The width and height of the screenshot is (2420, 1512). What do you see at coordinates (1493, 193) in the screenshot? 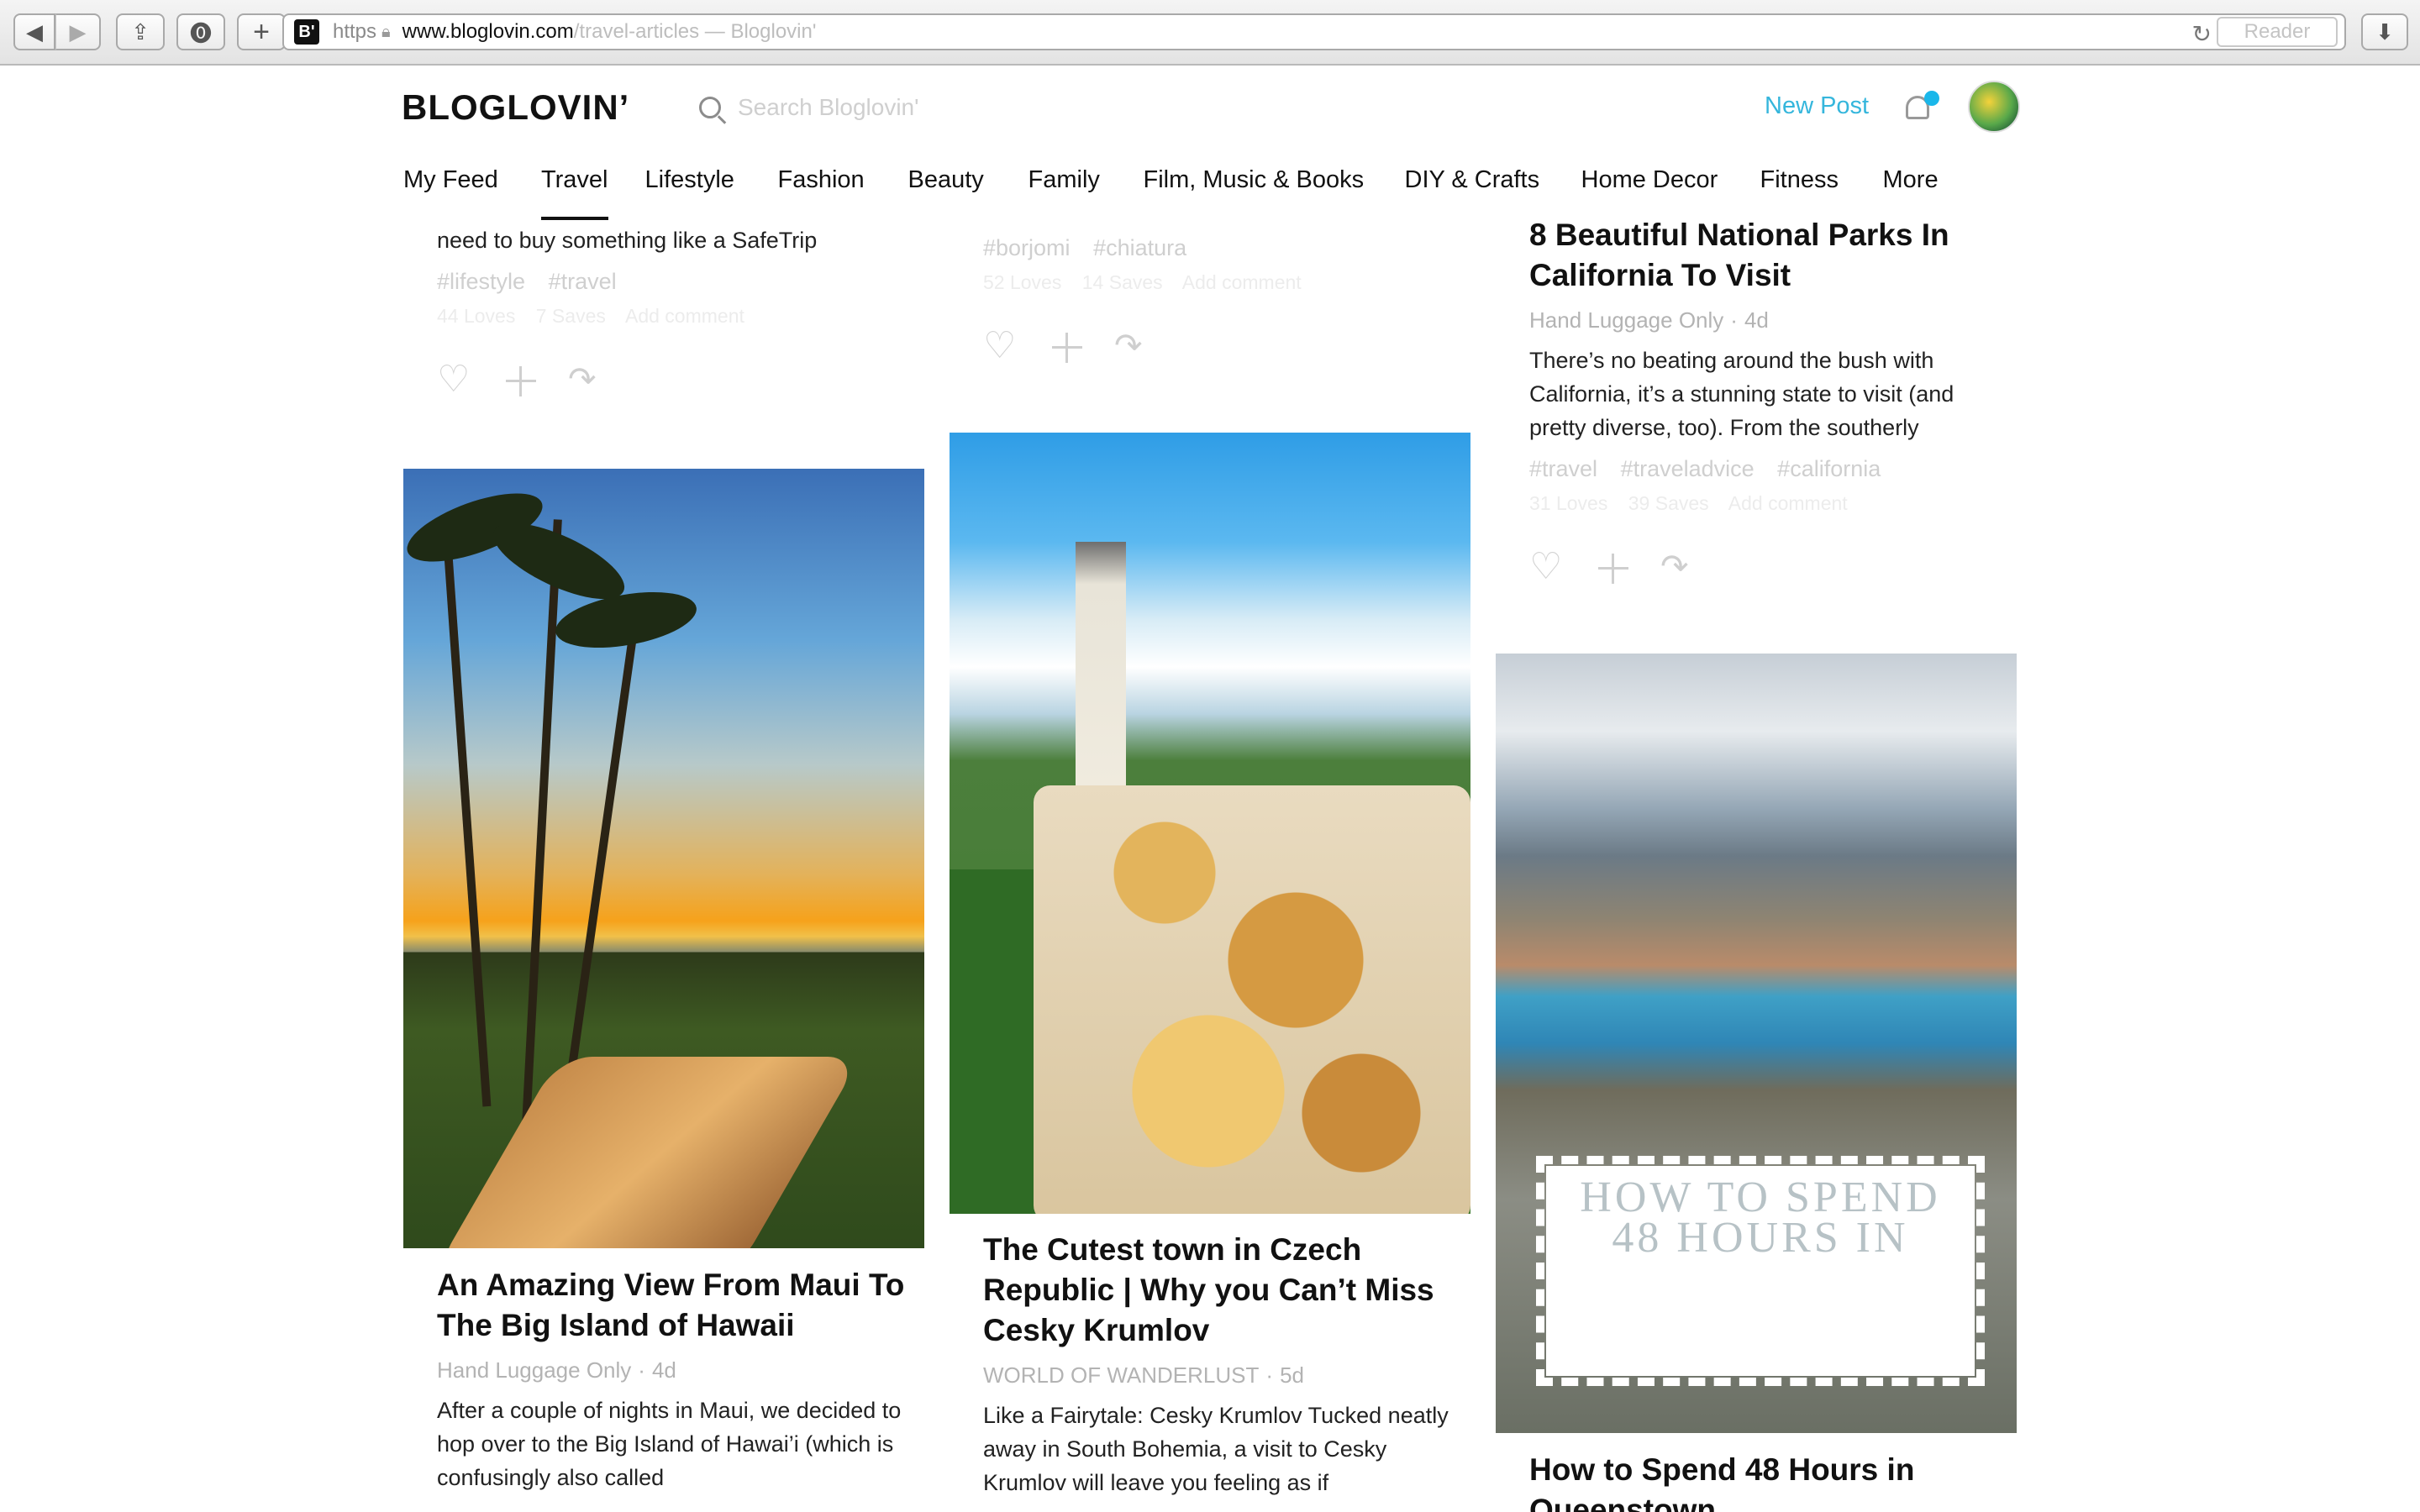
I see `nav-diy-crafts: DIY & Crafts` at bounding box center [1493, 193].